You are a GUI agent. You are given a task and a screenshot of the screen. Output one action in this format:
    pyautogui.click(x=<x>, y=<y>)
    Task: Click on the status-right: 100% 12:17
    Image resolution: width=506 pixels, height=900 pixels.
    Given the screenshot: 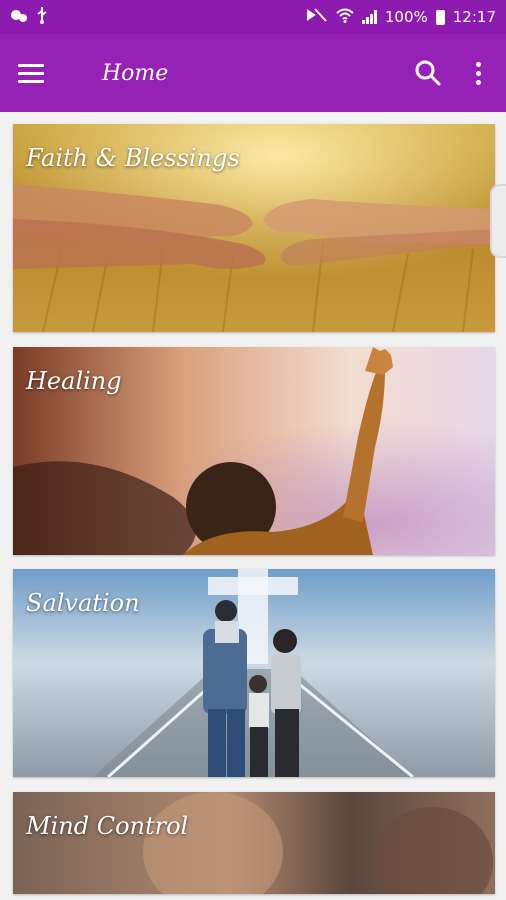 What is the action you would take?
    pyautogui.click(x=401, y=17)
    